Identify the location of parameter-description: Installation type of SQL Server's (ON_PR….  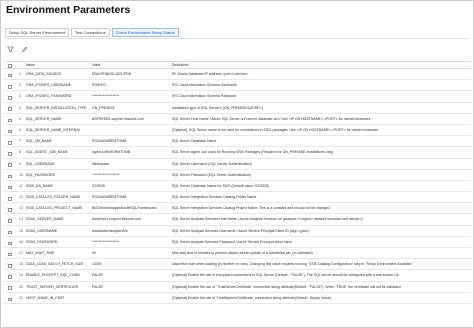
(217, 107).